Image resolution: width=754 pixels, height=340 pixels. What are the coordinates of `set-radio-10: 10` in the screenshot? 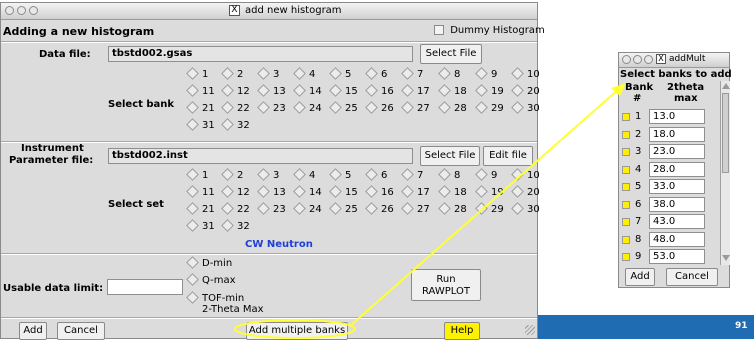 It's located at (525, 174).